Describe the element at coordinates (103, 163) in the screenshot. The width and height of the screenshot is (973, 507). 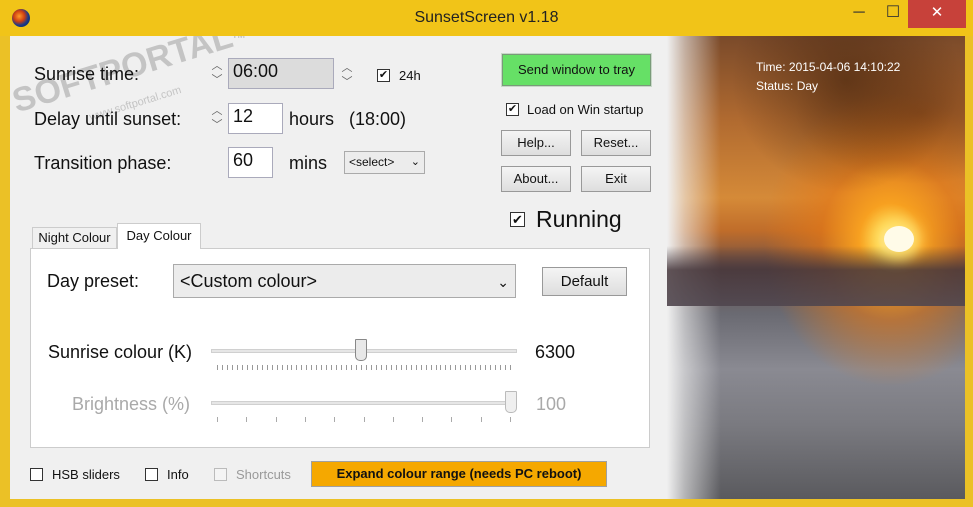
I see `transition-label: Transition phase:` at that location.